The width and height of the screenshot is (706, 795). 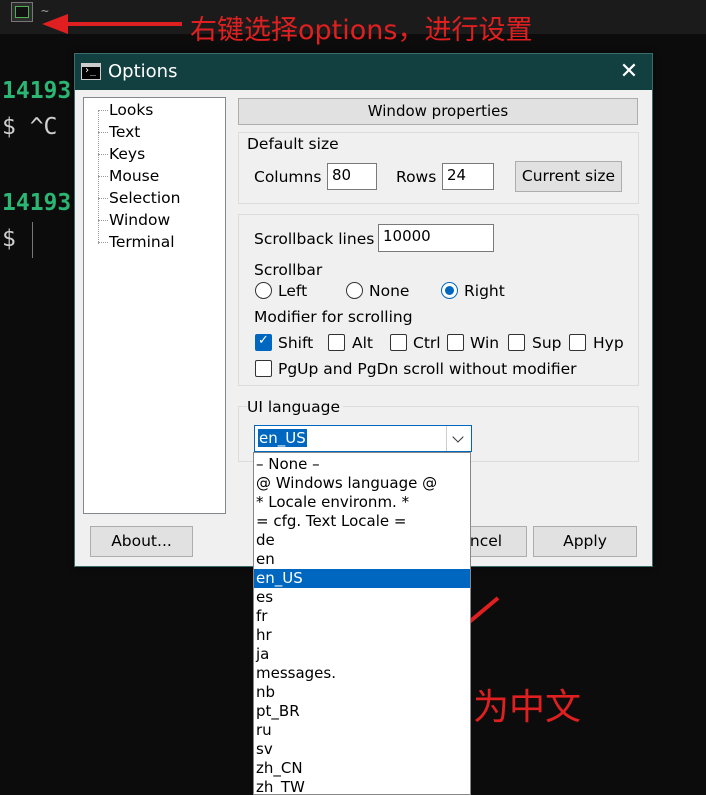 I want to click on sup-checkbox, so click(x=516, y=342).